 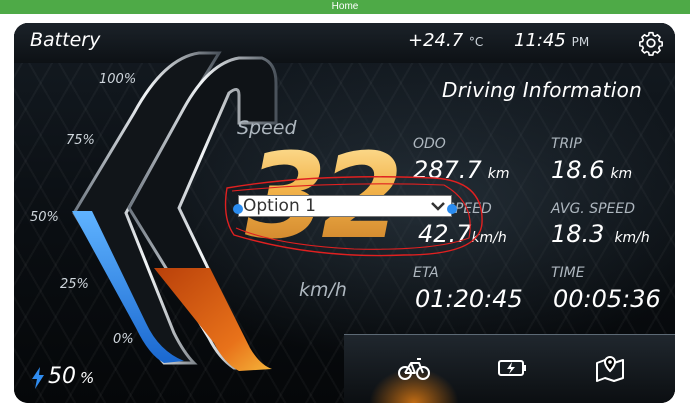 I want to click on window-title: Home, so click(x=345, y=6).